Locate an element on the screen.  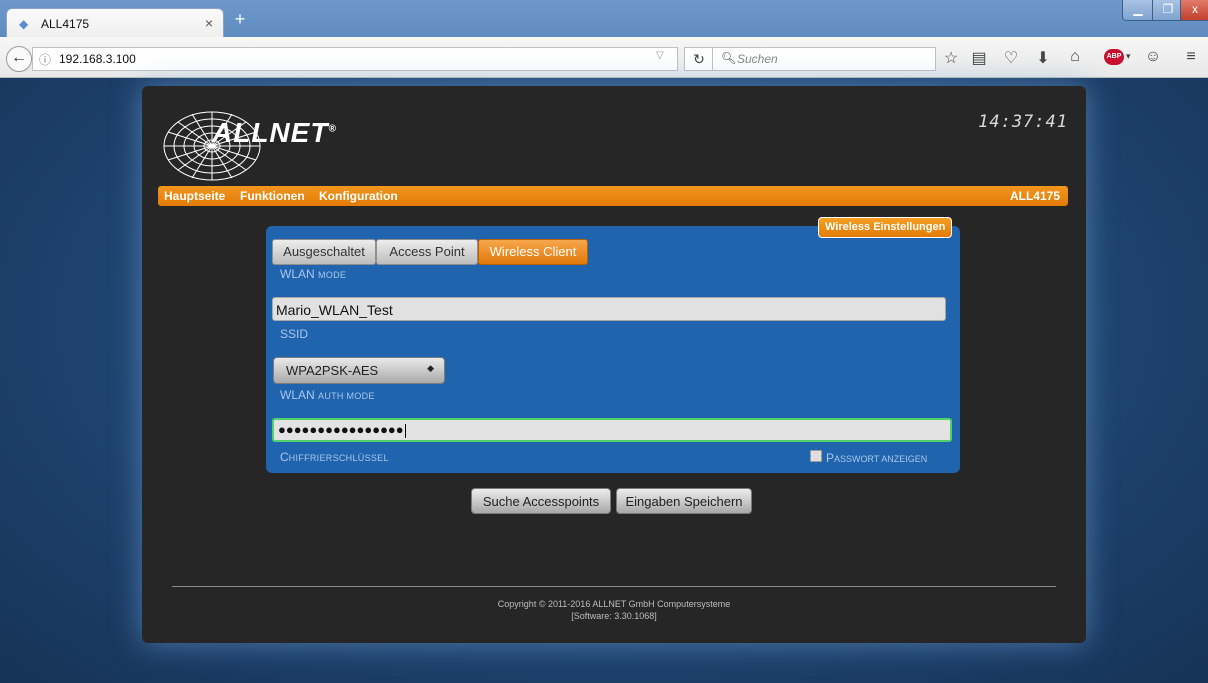
search-icon: 🔍︎ is located at coordinates (729, 58).